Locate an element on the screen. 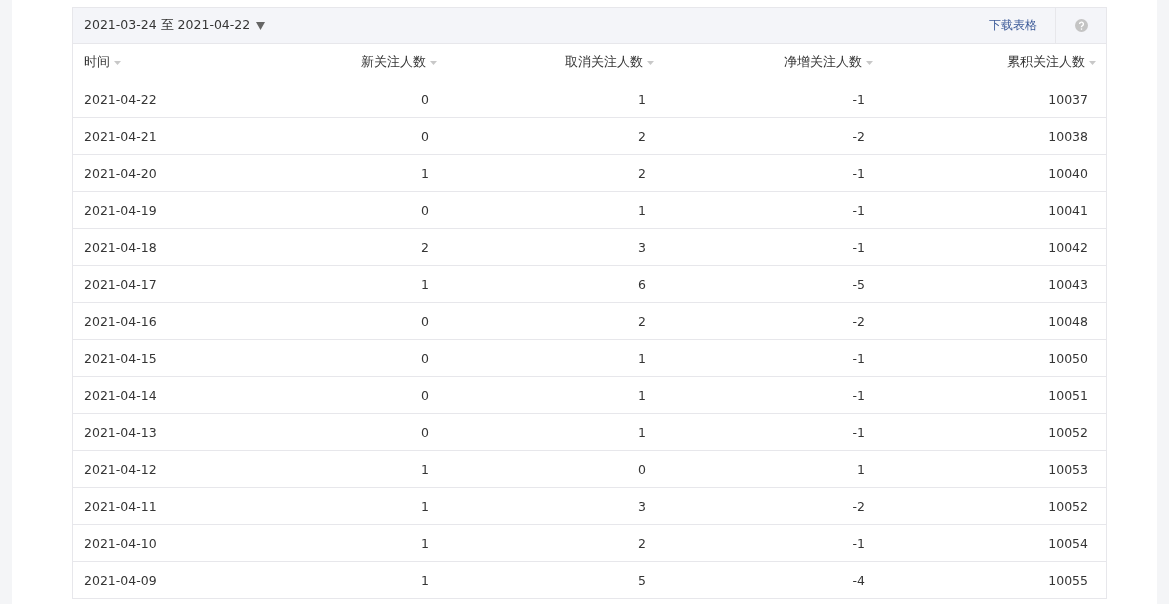 This screenshot has height=604, width=1169. table-cell-text: 10041 is located at coordinates (1068, 210).